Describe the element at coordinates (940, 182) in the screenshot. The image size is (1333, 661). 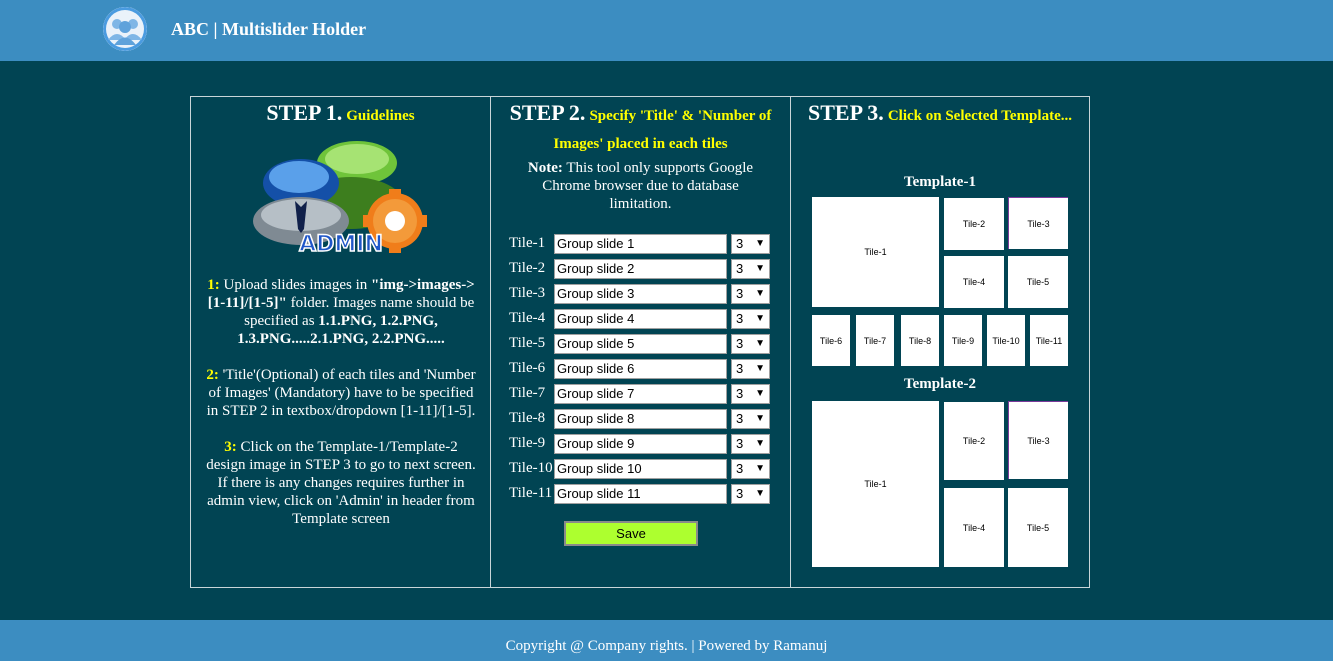
I see `template1-title: Template-1` at that location.